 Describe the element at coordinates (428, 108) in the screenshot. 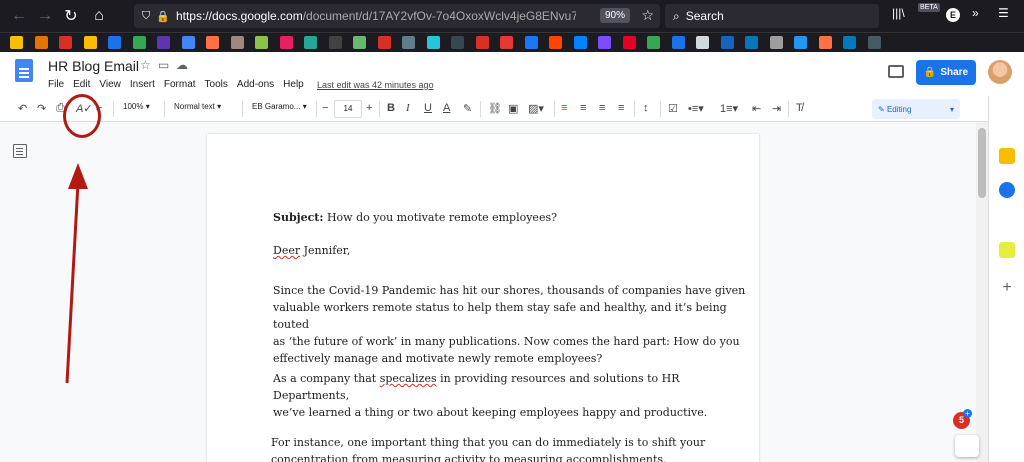

I see `underline-button: U` at that location.